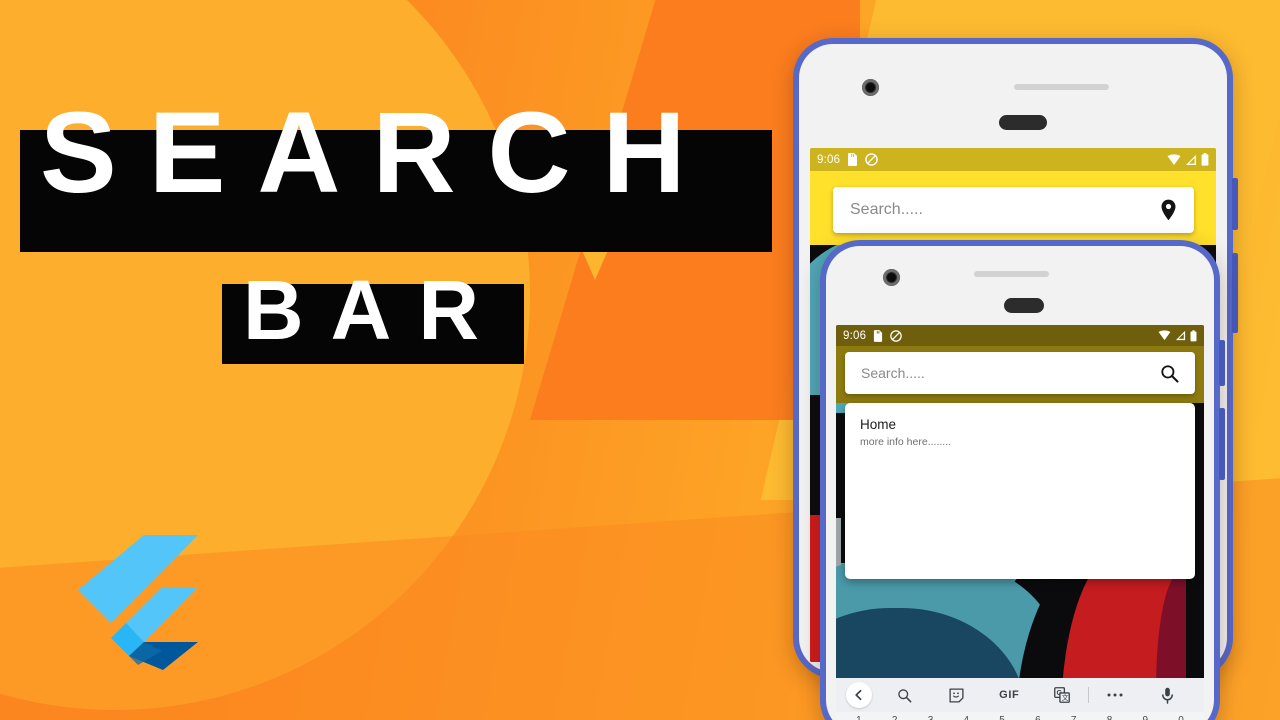 The width and height of the screenshot is (1280, 720). I want to click on front-camera-icon-back, so click(870, 87).